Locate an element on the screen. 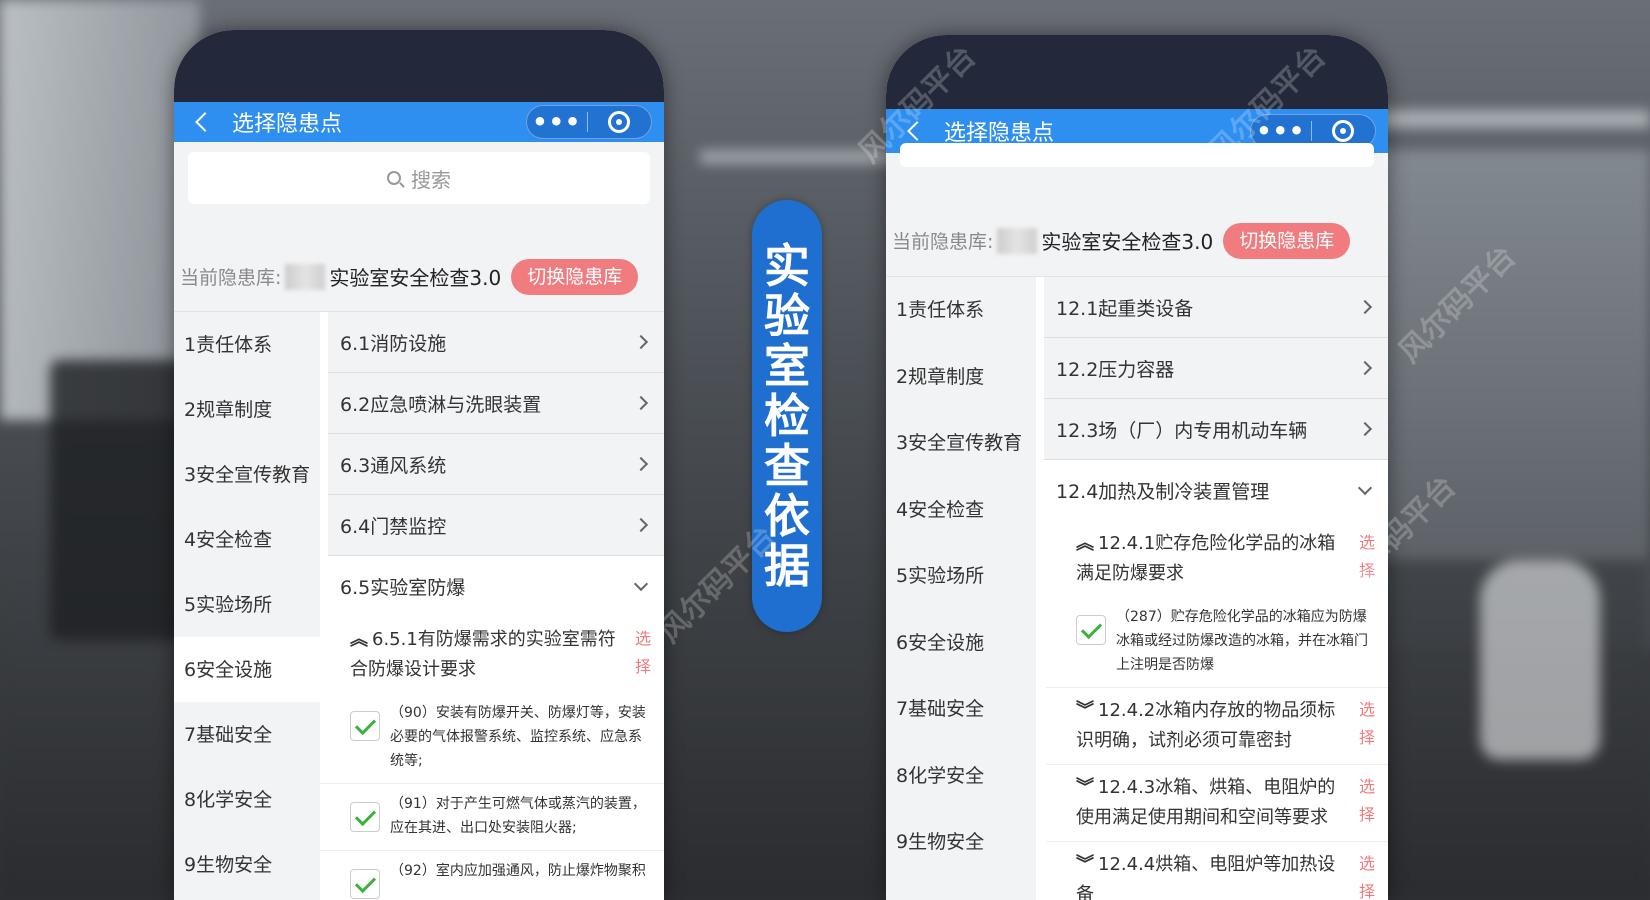 Image resolution: width=1650 pixels, height=900 pixels. hazard-item: ︾ 12.4.4烘箱、电阻炉等加热设备 选择 is located at coordinates (1217, 871).